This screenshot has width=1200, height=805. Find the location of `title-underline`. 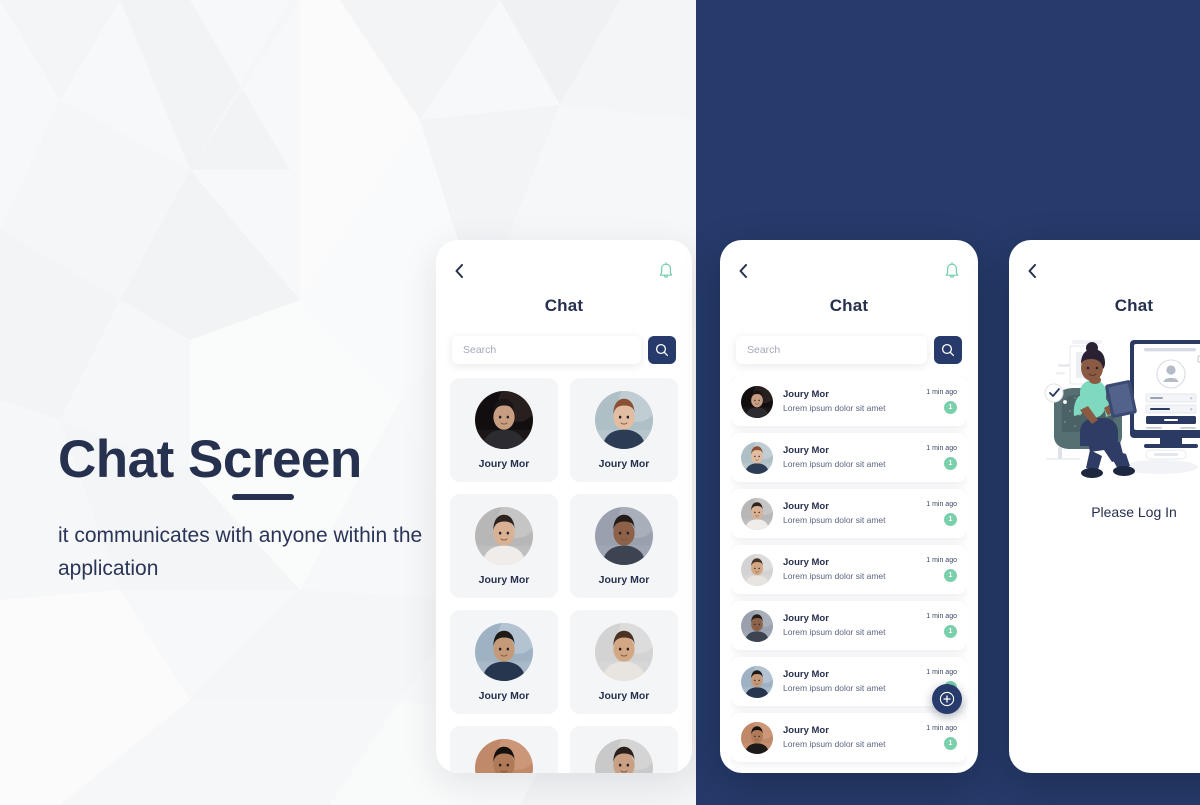

title-underline is located at coordinates (263, 497).